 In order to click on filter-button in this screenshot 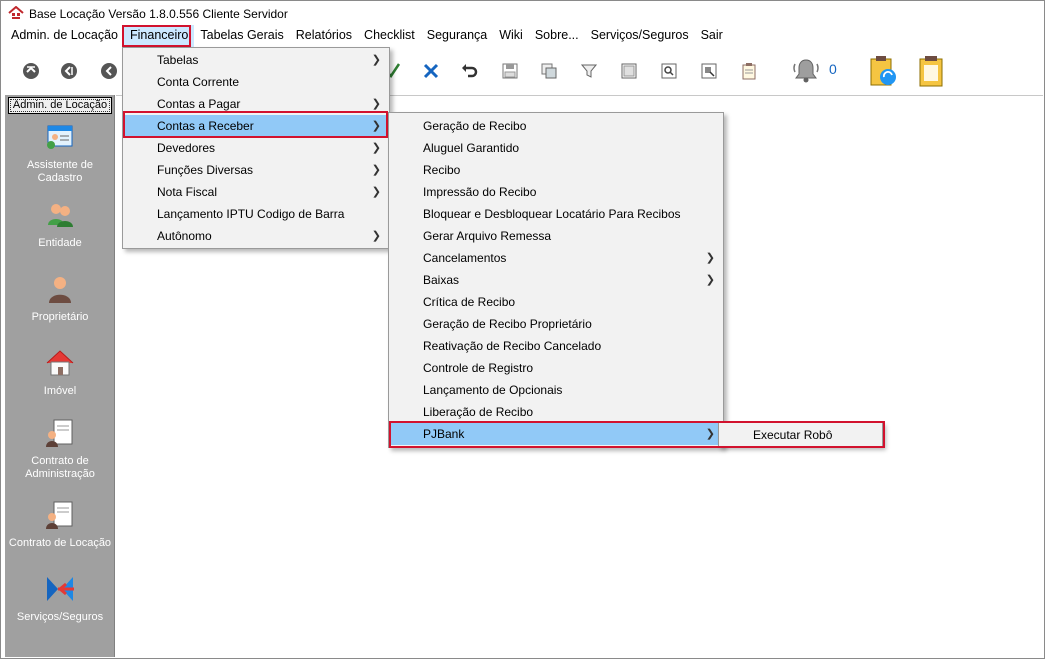, I will do `click(589, 71)`.